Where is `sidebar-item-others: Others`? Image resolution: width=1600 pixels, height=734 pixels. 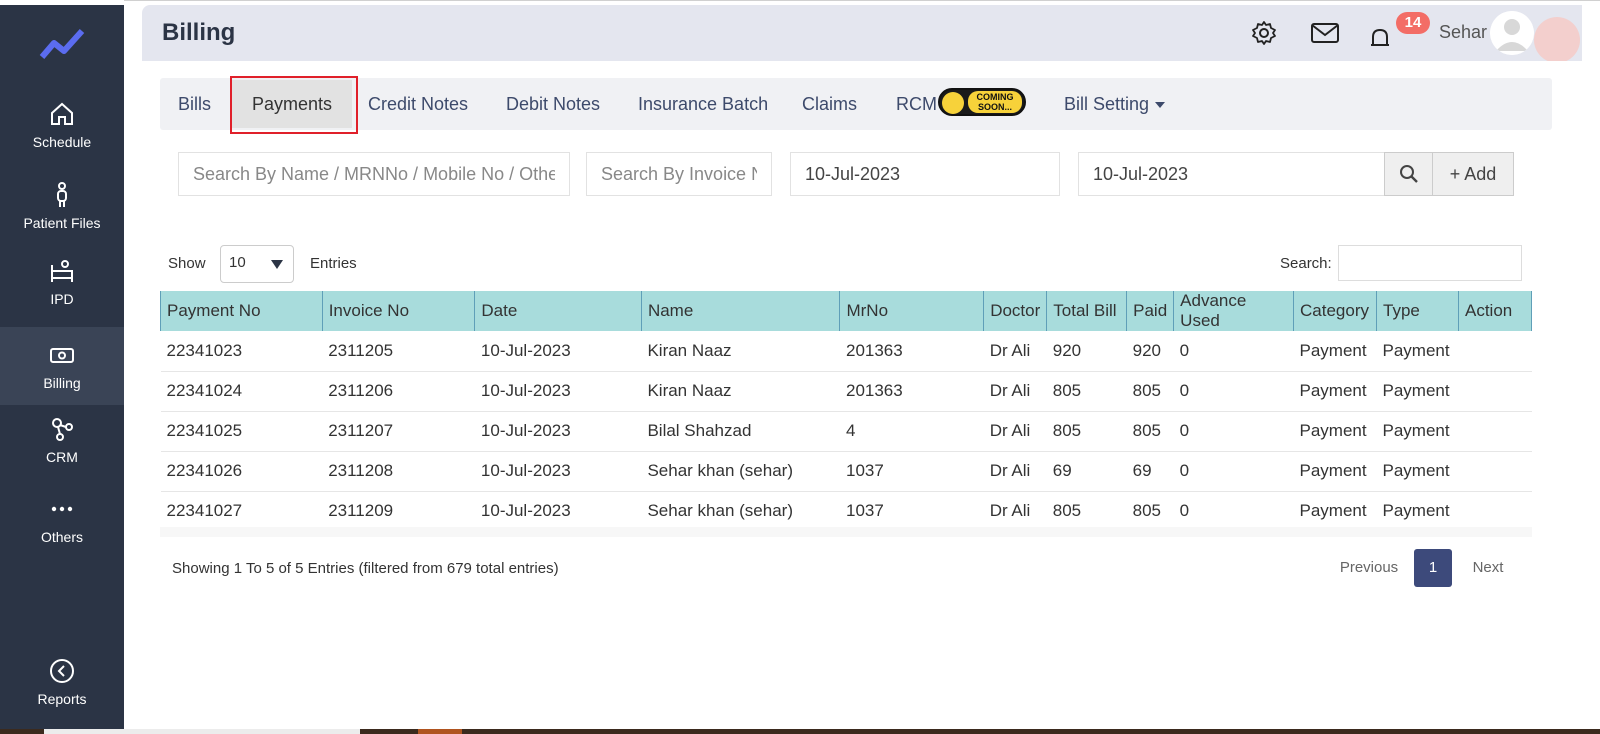 sidebar-item-others: Others is located at coordinates (62, 534).